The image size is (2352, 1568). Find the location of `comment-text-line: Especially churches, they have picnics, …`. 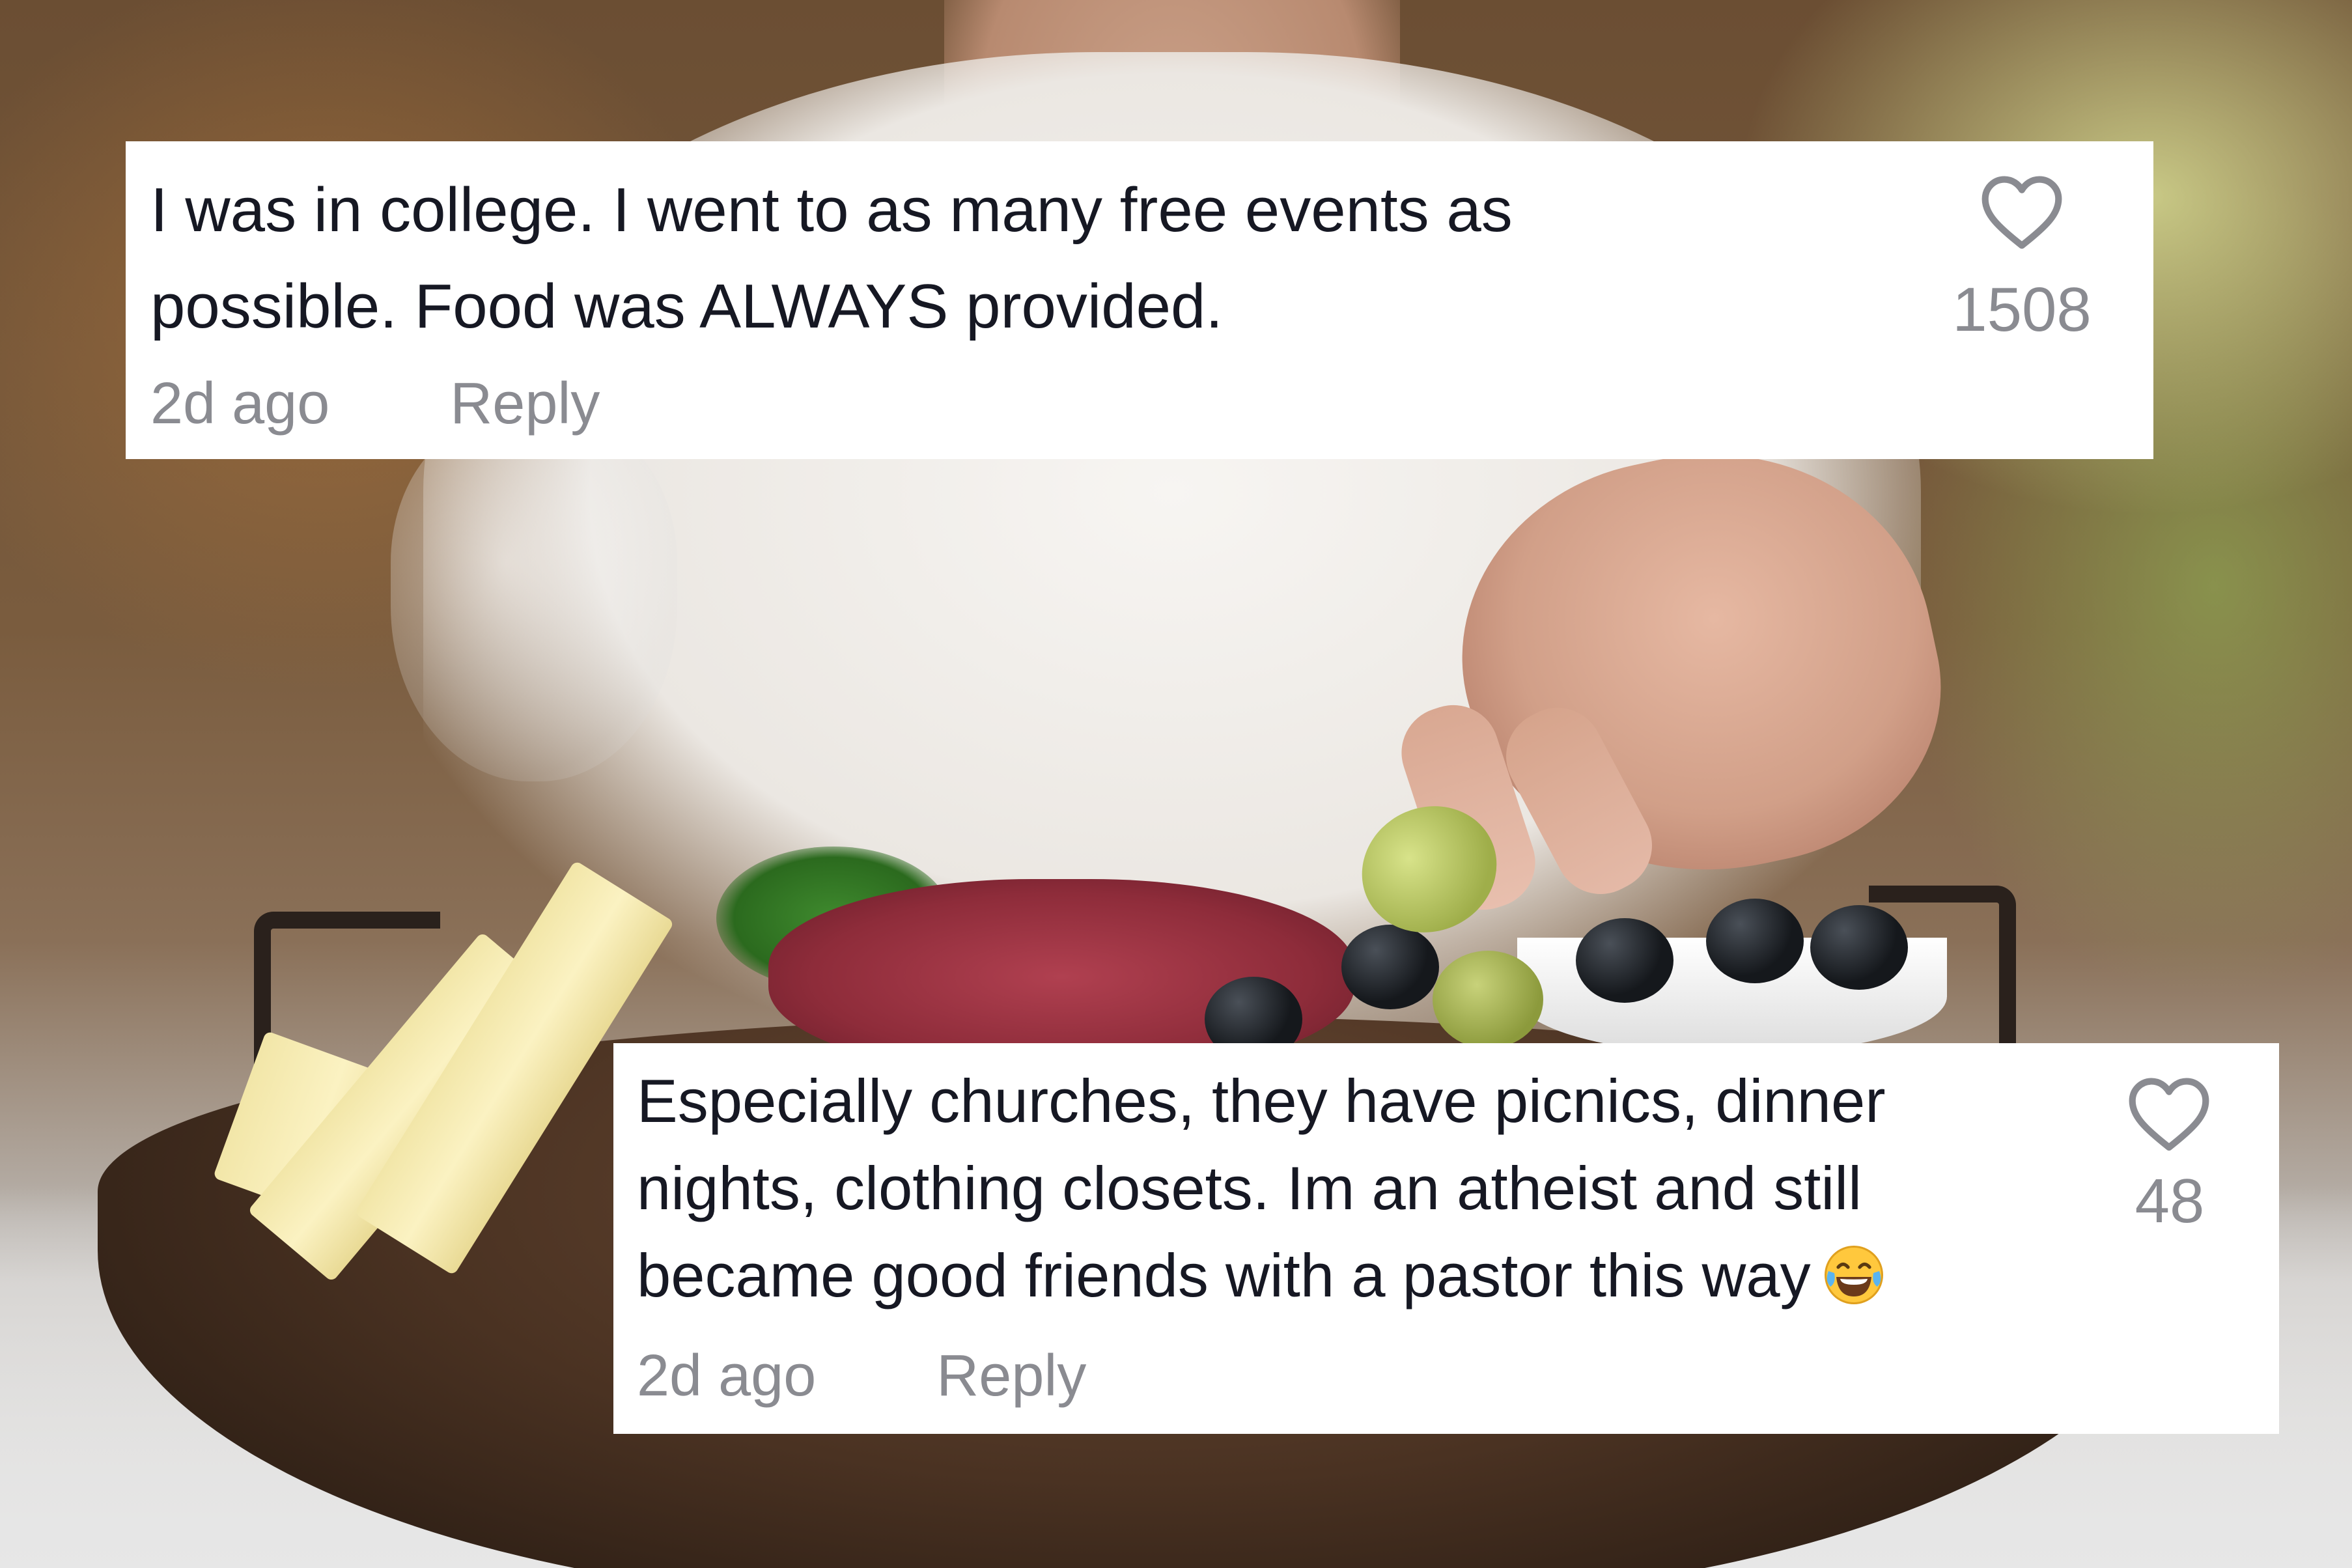

comment-text-line: Especially churches, they have picnics, … is located at coordinates (1262, 1101).